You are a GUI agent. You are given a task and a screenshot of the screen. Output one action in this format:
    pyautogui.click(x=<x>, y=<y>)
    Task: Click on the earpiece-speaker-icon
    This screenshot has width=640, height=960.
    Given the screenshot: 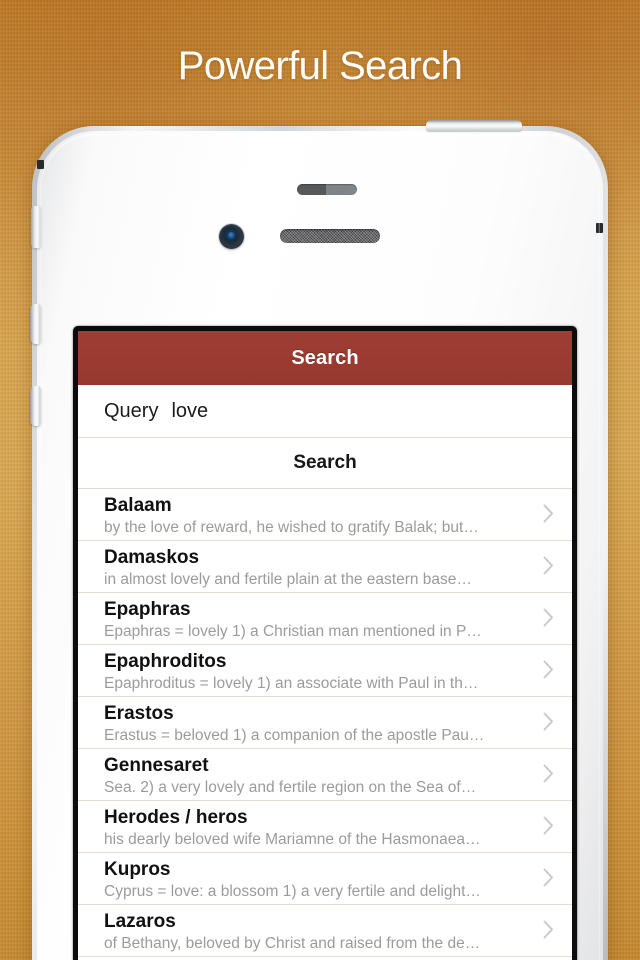 What is the action you would take?
    pyautogui.click(x=330, y=236)
    